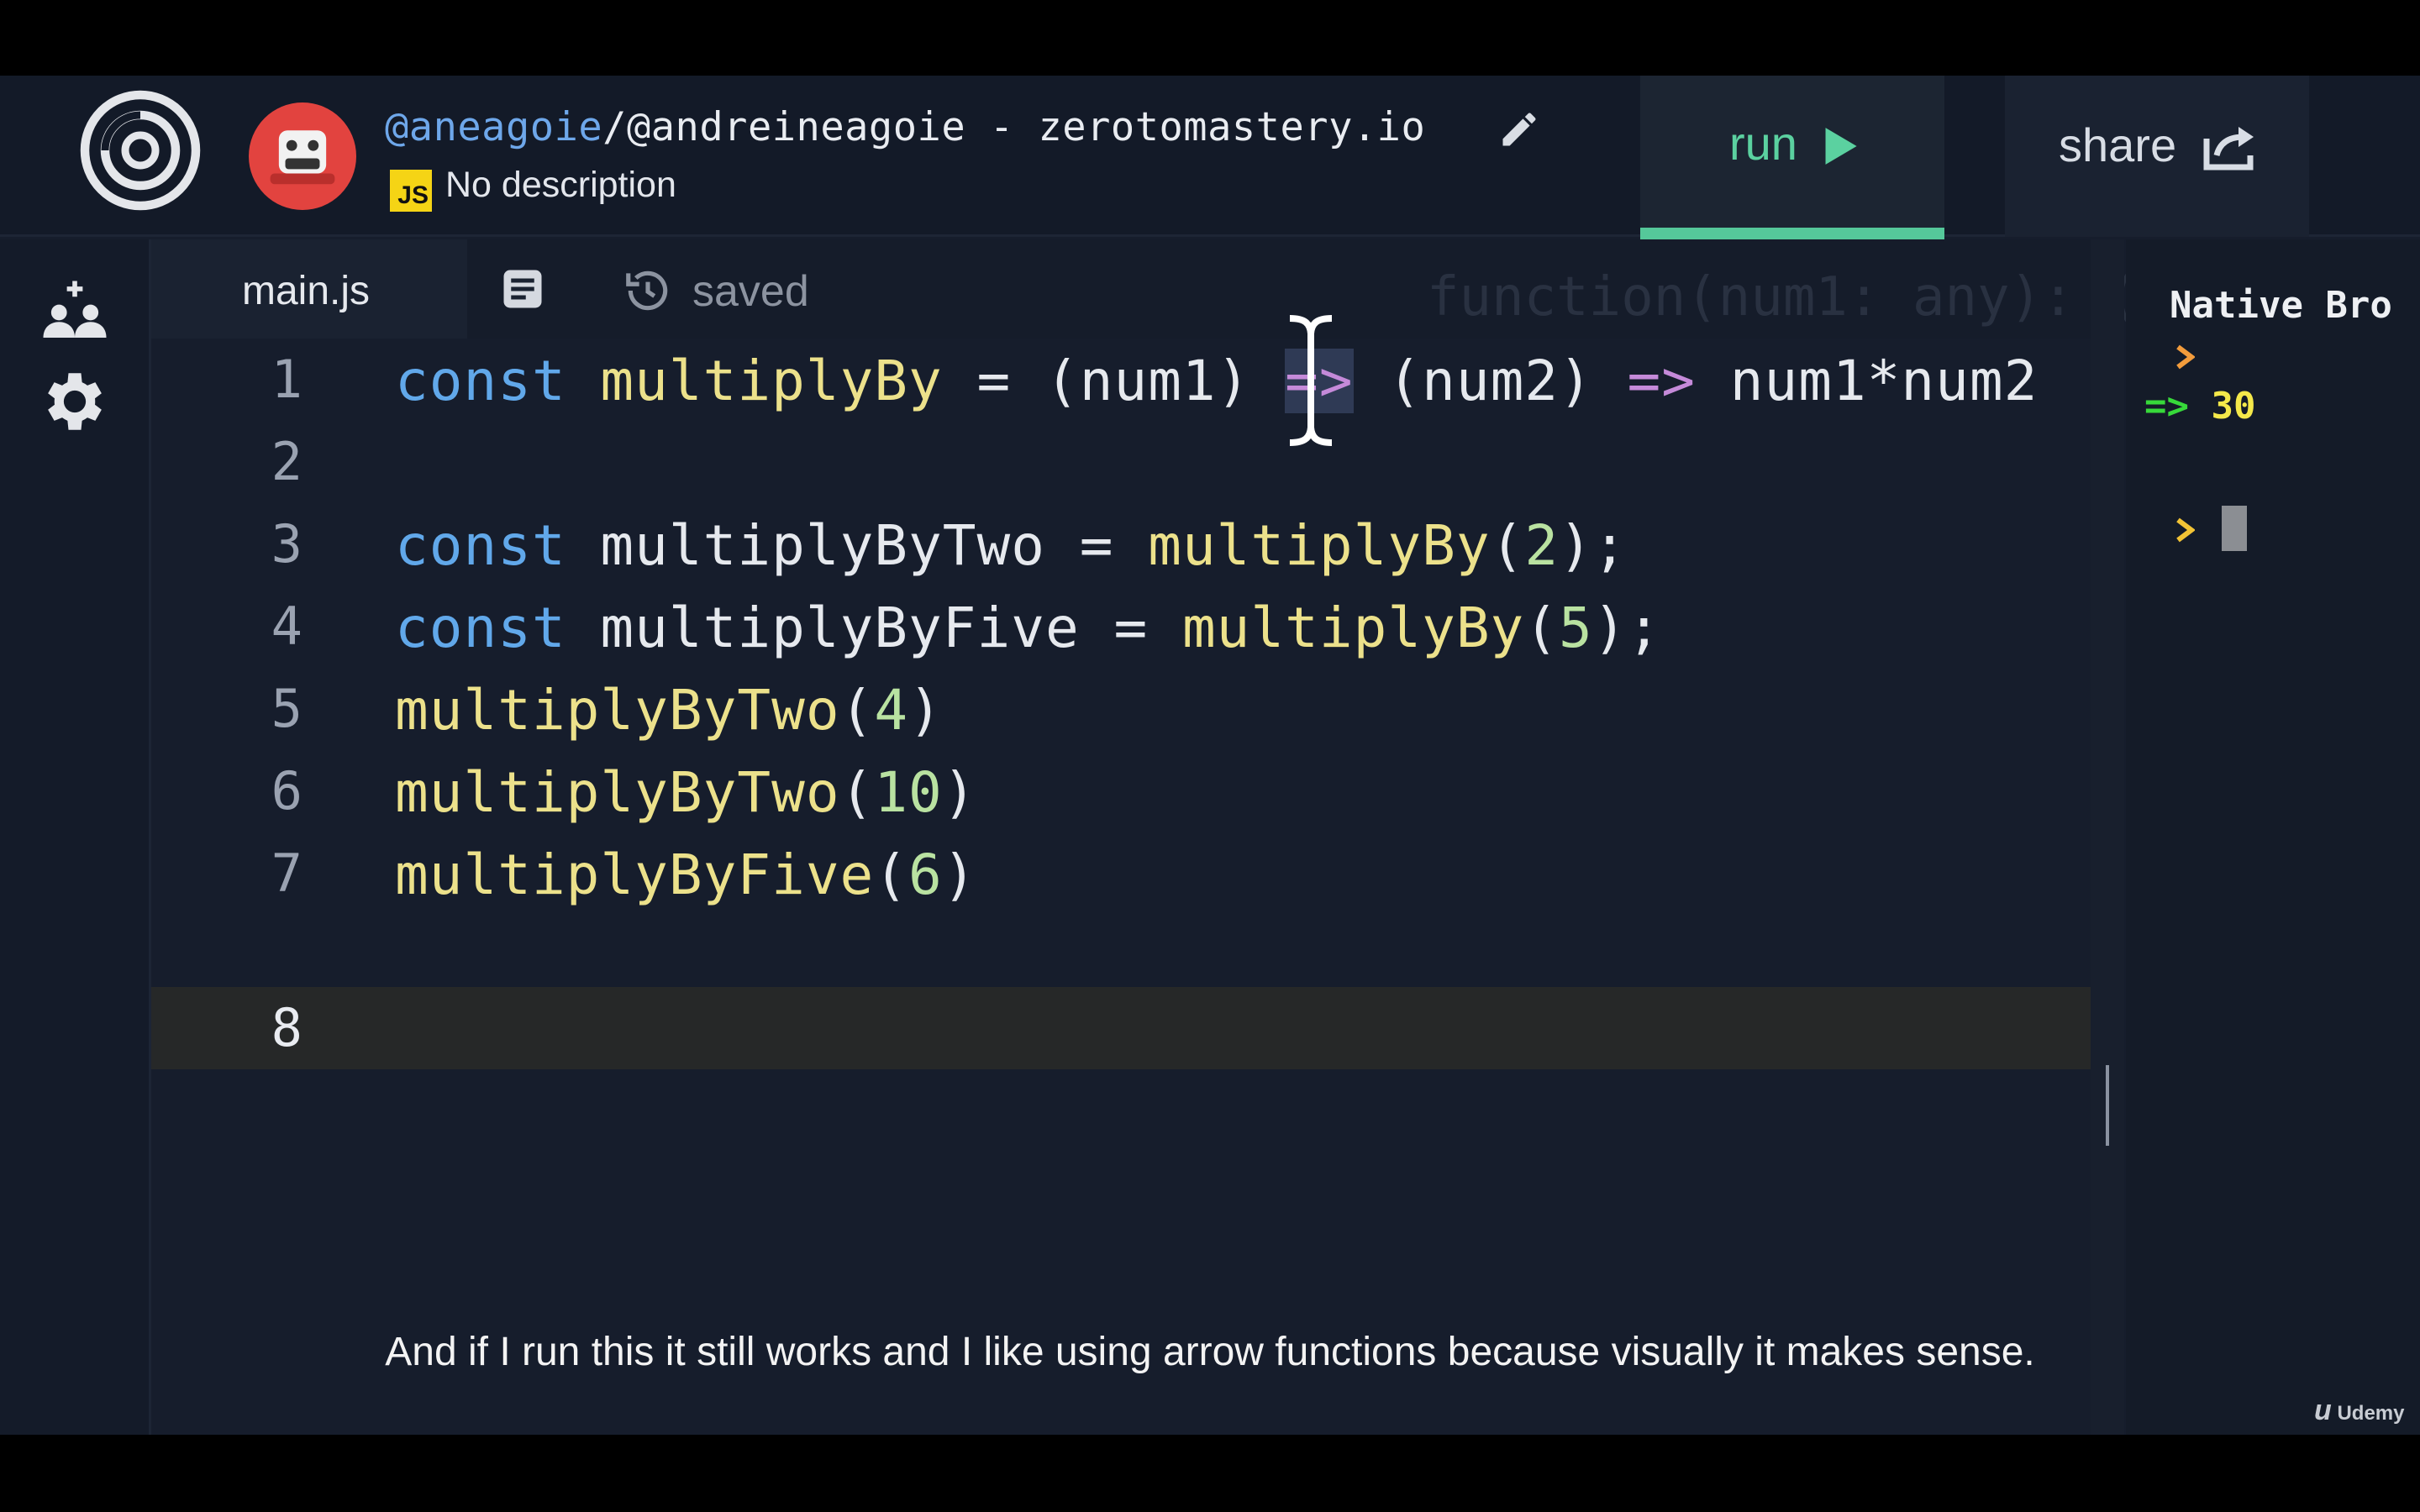 This screenshot has height=1512, width=2420. Describe the element at coordinates (286, 1027) in the screenshot. I see `line-number: 8` at that location.